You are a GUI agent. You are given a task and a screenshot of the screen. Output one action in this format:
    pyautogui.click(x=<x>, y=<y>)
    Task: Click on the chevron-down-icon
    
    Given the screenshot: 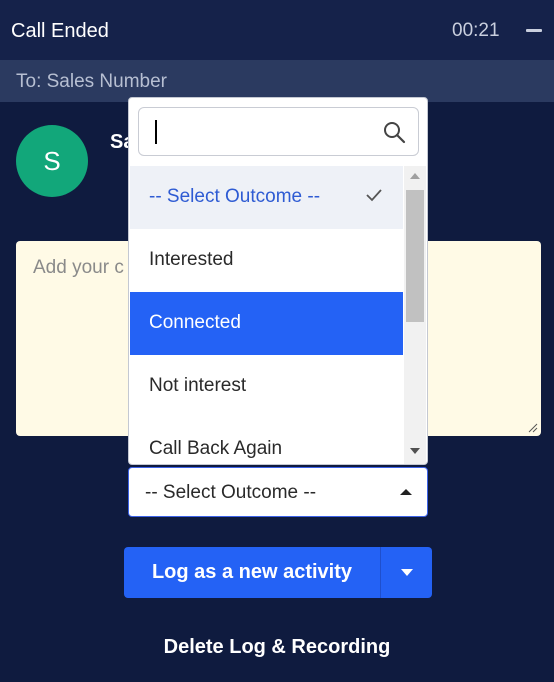 What is the action you would take?
    pyautogui.click(x=407, y=572)
    